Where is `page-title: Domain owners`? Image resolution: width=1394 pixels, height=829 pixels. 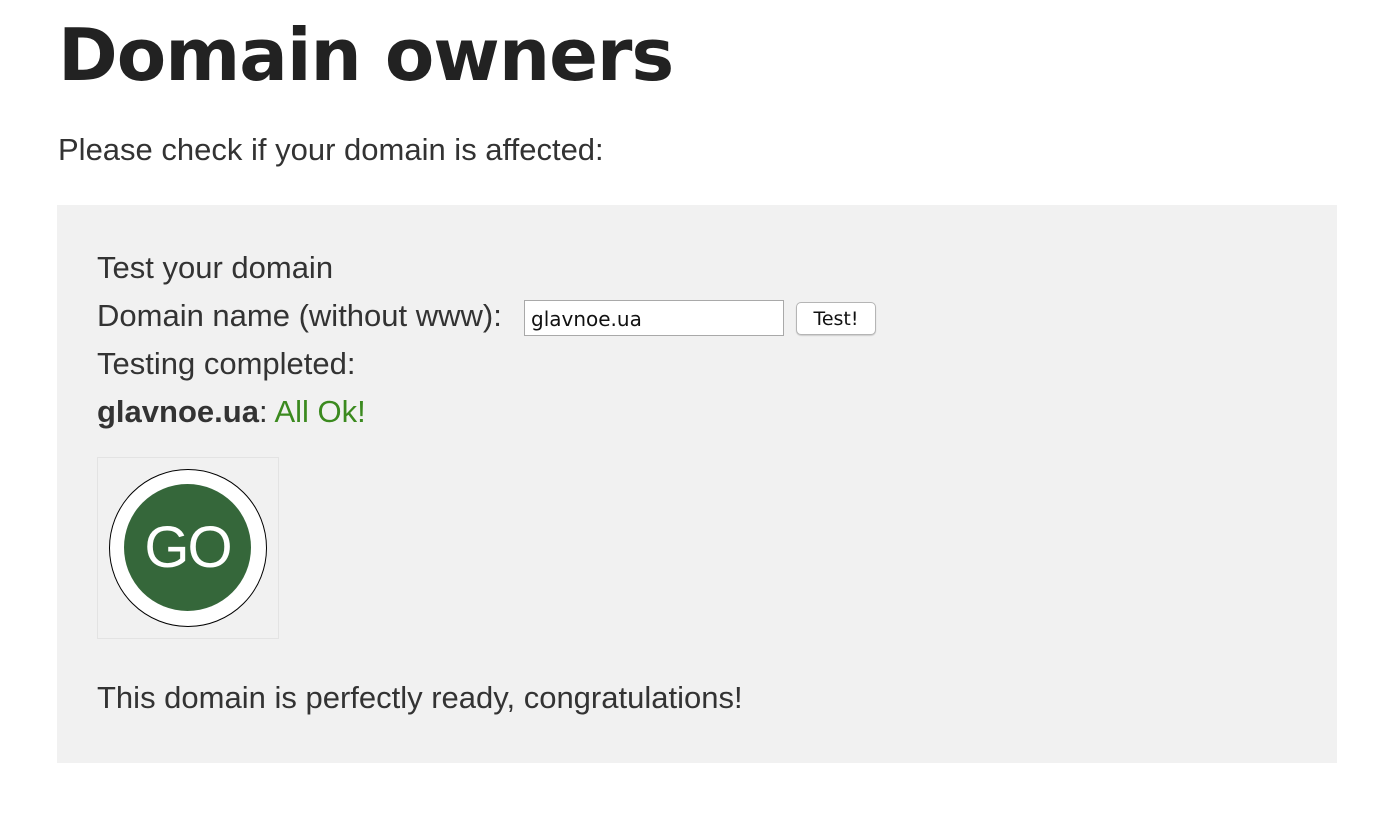
page-title: Domain owners is located at coordinates (366, 55).